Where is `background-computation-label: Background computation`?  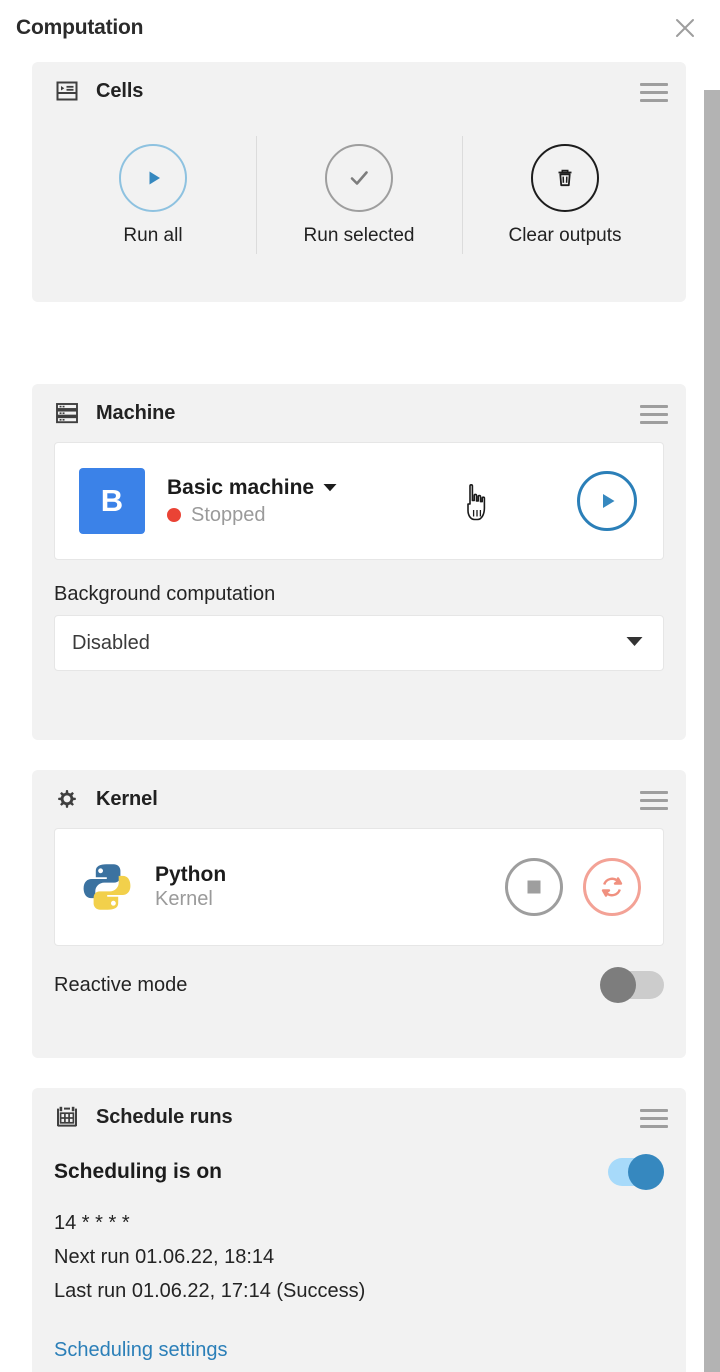 background-computation-label: Background computation is located at coordinates (165, 594).